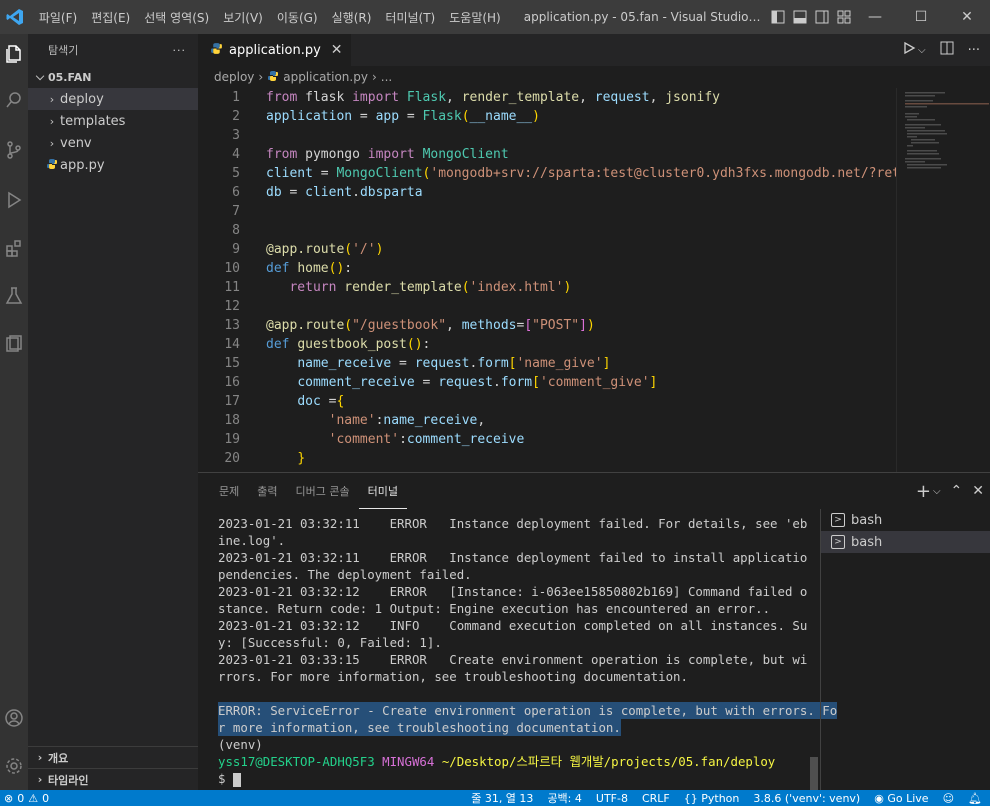 Image resolution: width=990 pixels, height=806 pixels. What do you see at coordinates (45, 798) in the screenshot?
I see `warning-count: 0` at bounding box center [45, 798].